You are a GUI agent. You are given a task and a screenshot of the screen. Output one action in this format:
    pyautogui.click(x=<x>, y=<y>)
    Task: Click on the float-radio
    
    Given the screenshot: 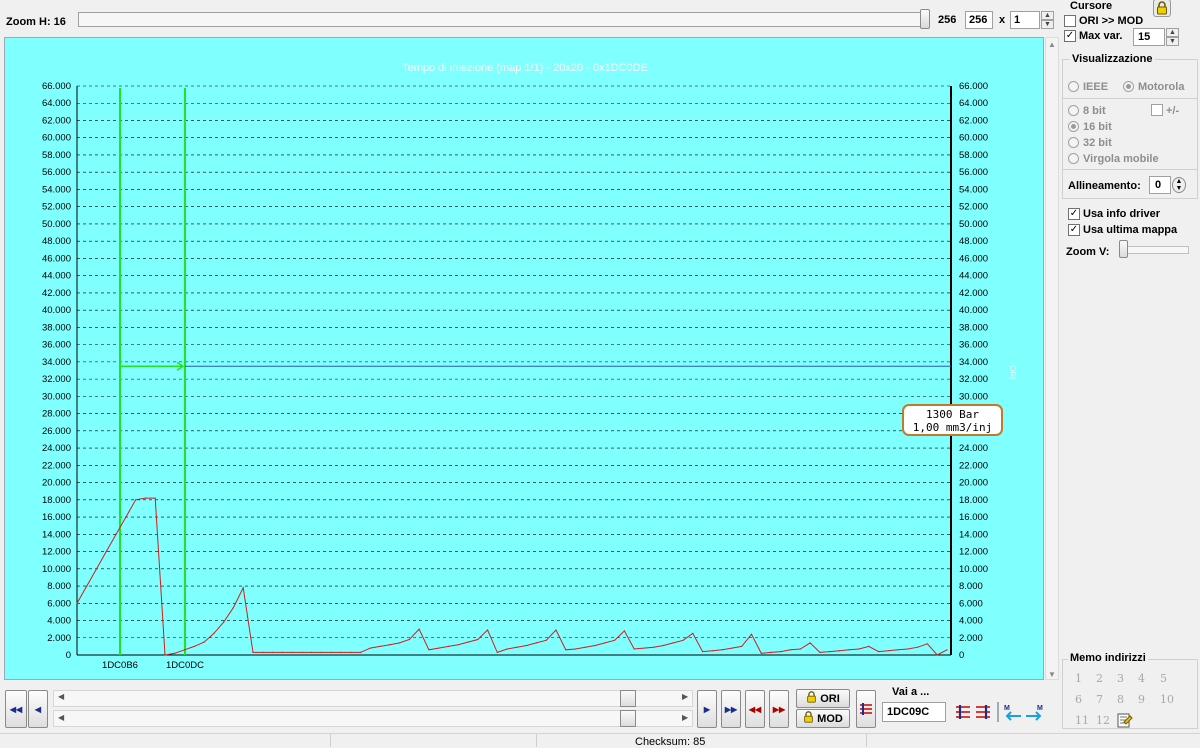 What is the action you would take?
    pyautogui.click(x=1073, y=158)
    